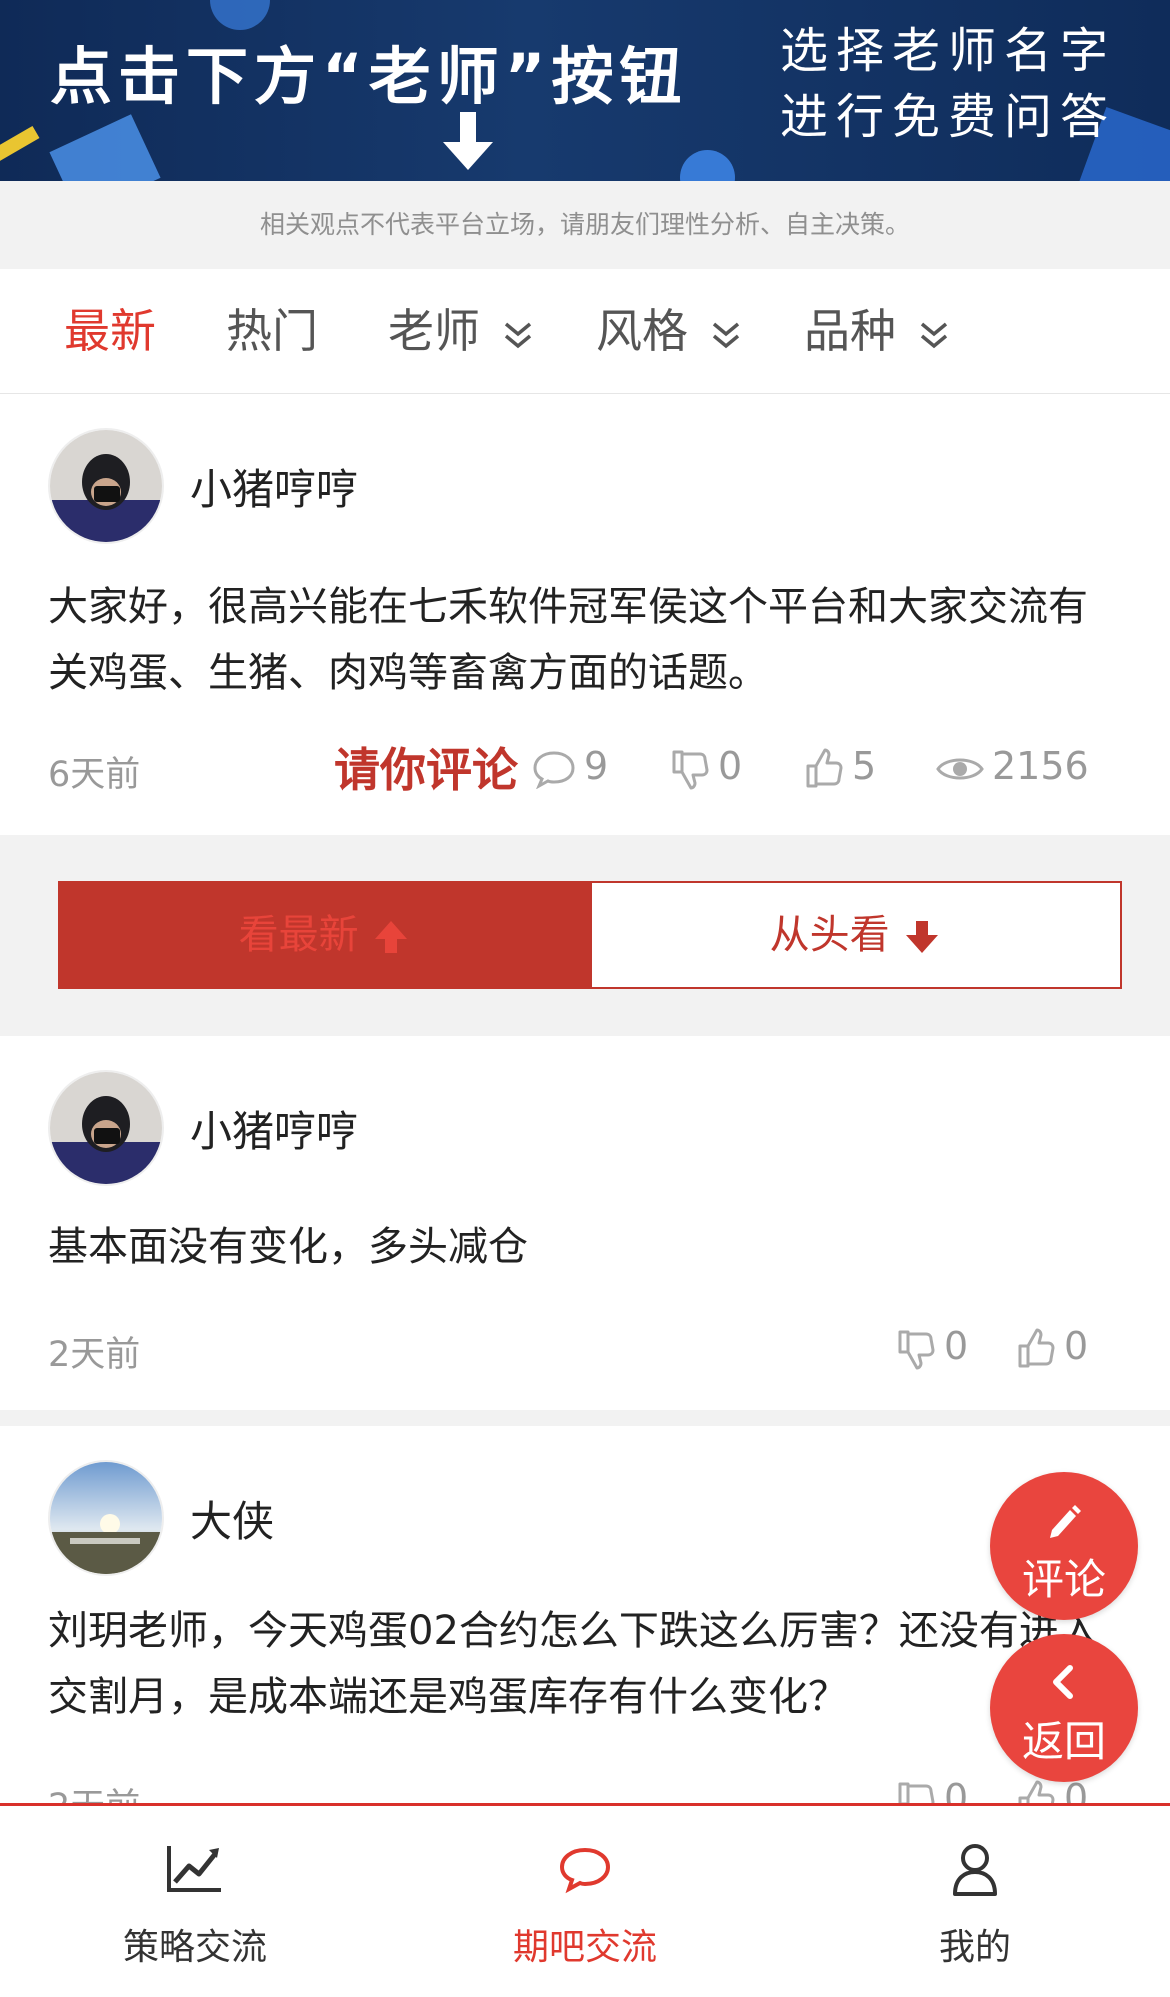 This screenshot has height=1997, width=1170. Describe the element at coordinates (94, 775) in the screenshot. I see `post-time: 6天前` at that location.